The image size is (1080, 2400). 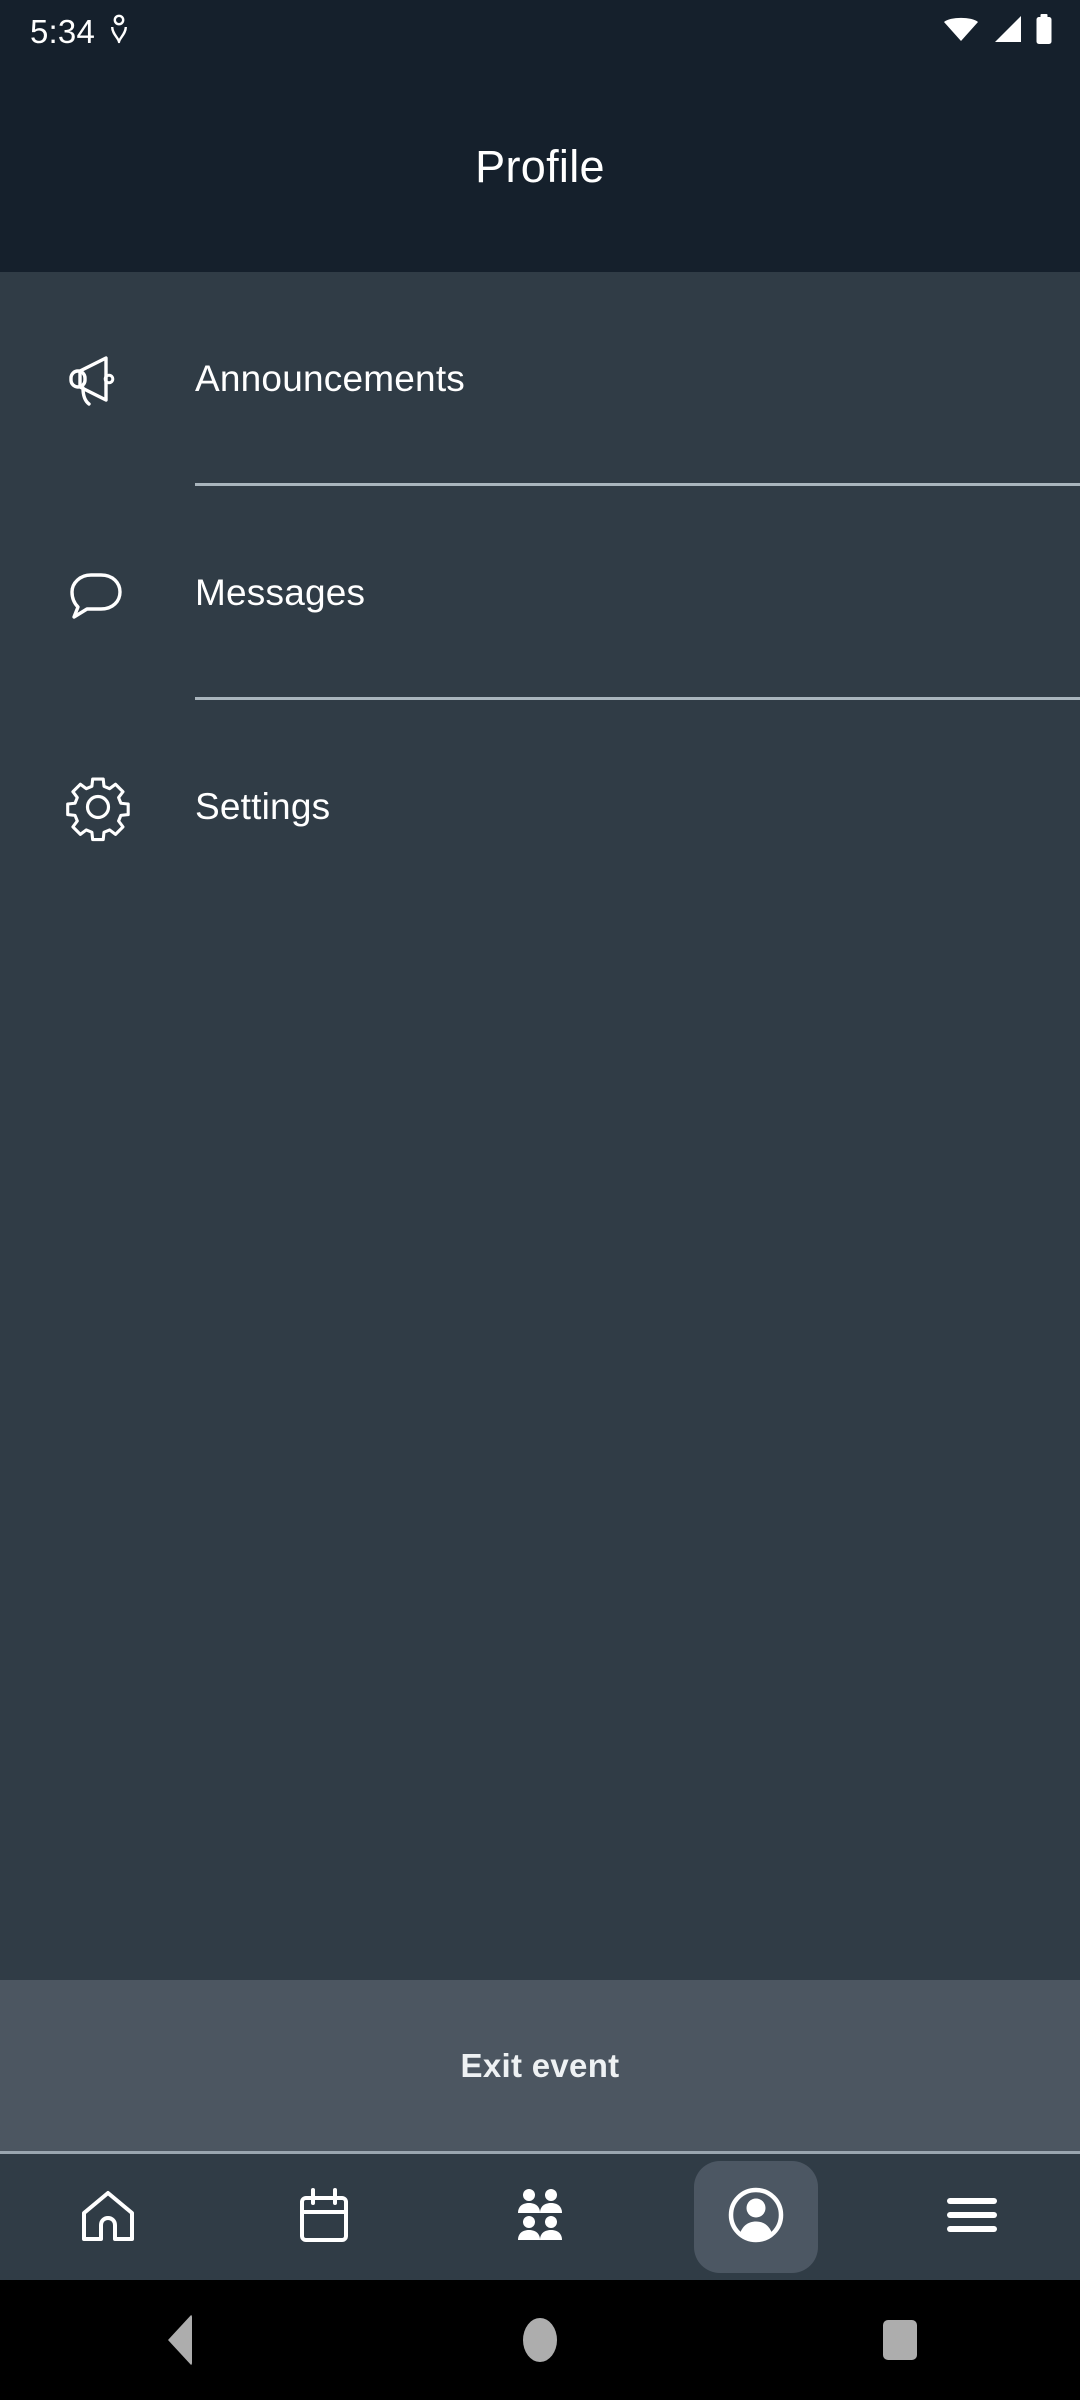 What do you see at coordinates (1044, 31) in the screenshot?
I see `battery-icon` at bounding box center [1044, 31].